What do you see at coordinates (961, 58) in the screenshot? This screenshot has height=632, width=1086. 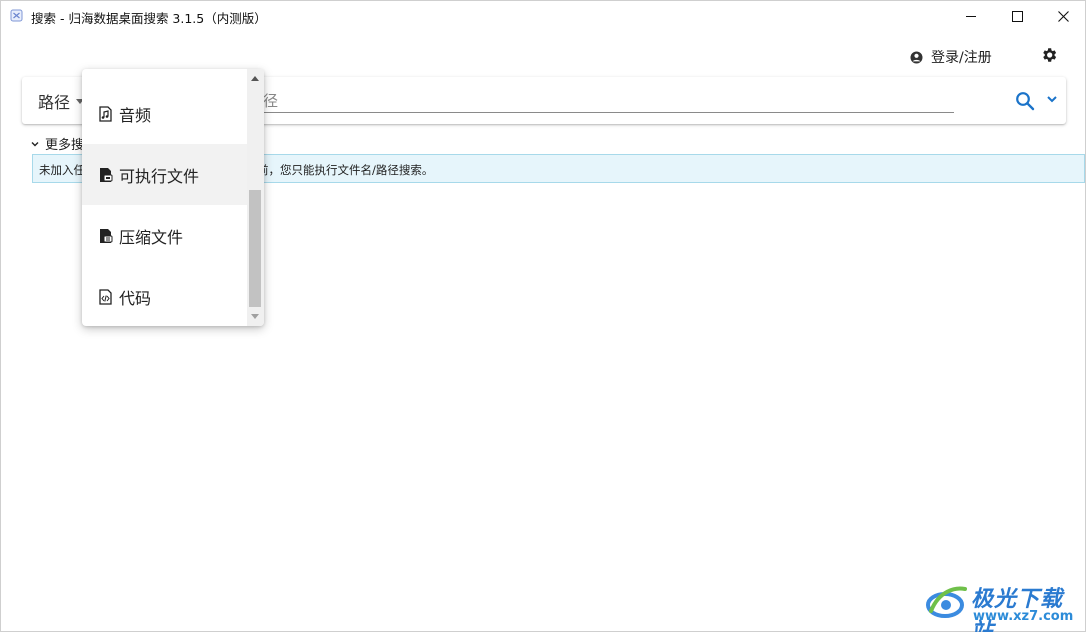 I see `login-register-label: 登录/注册` at bounding box center [961, 58].